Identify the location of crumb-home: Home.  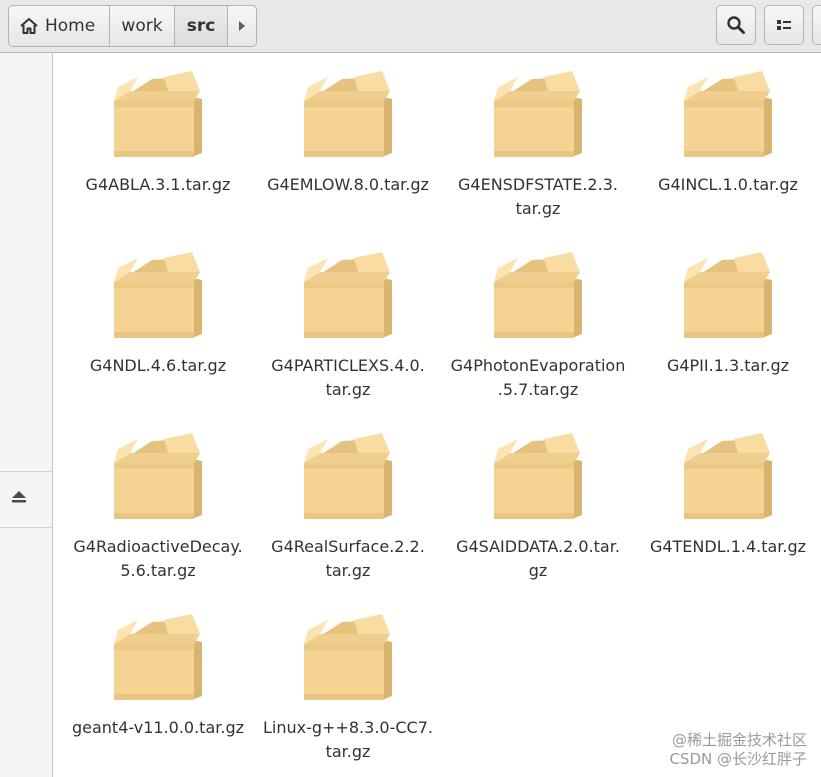
(59, 26).